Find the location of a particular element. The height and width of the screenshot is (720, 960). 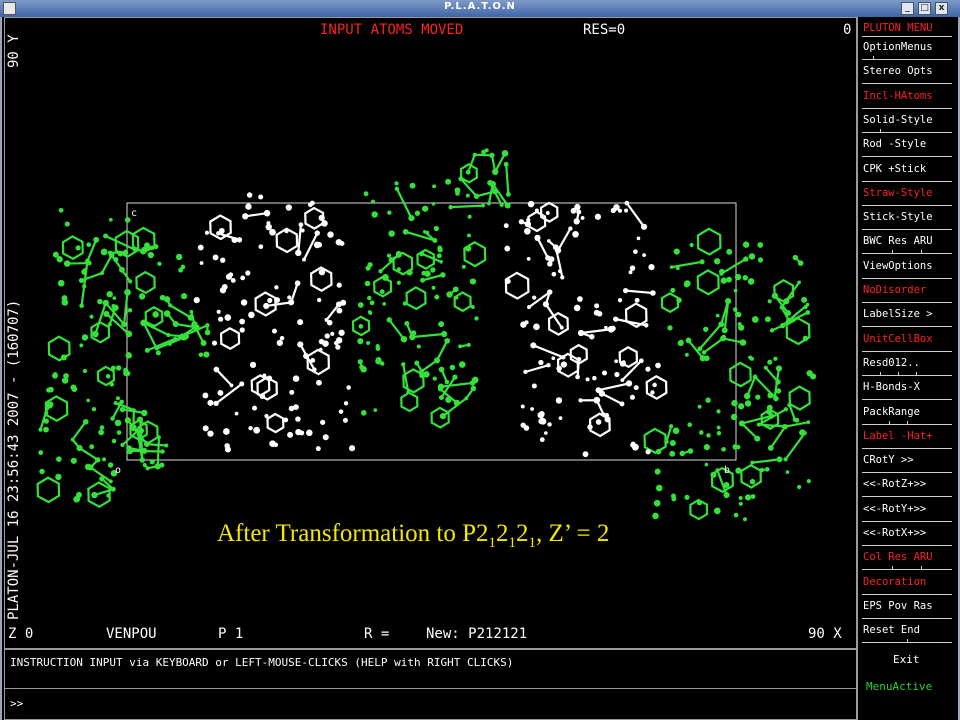

unit-cell-label-o: o is located at coordinates (118, 470).